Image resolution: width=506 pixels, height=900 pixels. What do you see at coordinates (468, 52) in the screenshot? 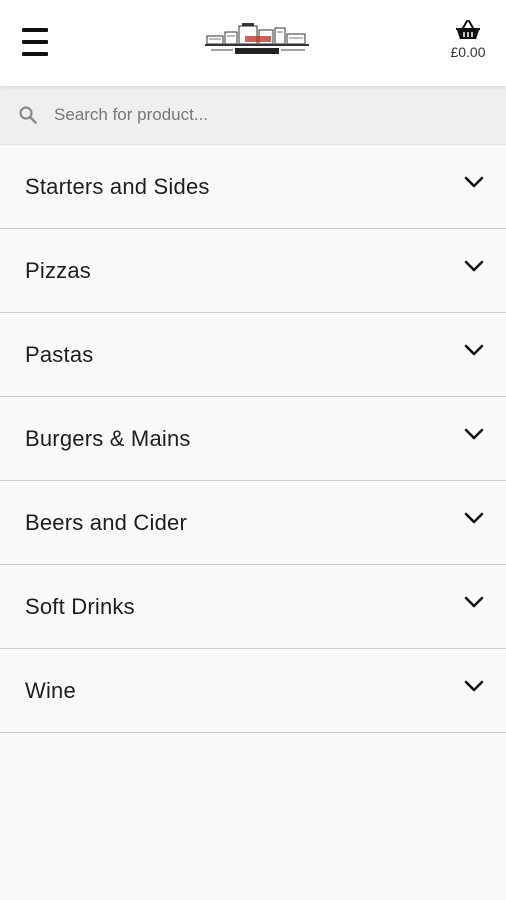
I see `basket-total: £0.00` at bounding box center [468, 52].